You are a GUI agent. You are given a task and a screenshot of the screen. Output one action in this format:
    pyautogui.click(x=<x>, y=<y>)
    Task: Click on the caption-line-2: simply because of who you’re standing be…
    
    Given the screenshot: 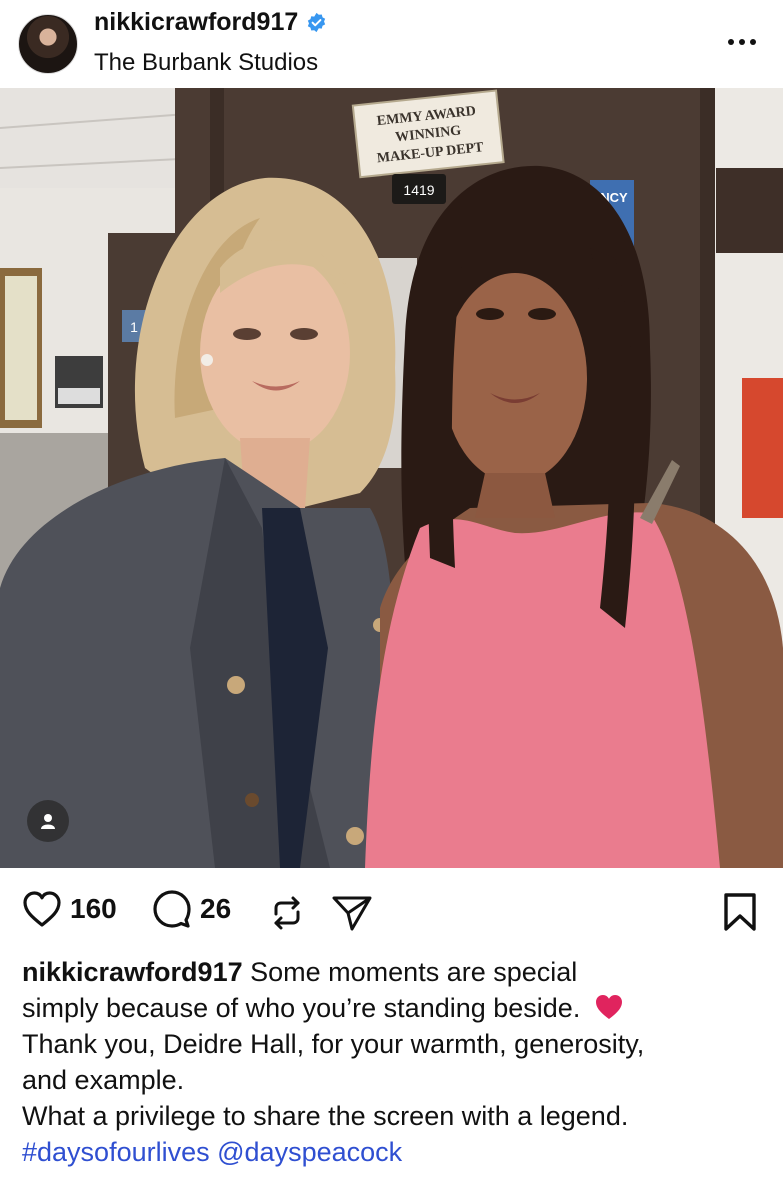 What is the action you would take?
    pyautogui.click(x=392, y=1008)
    